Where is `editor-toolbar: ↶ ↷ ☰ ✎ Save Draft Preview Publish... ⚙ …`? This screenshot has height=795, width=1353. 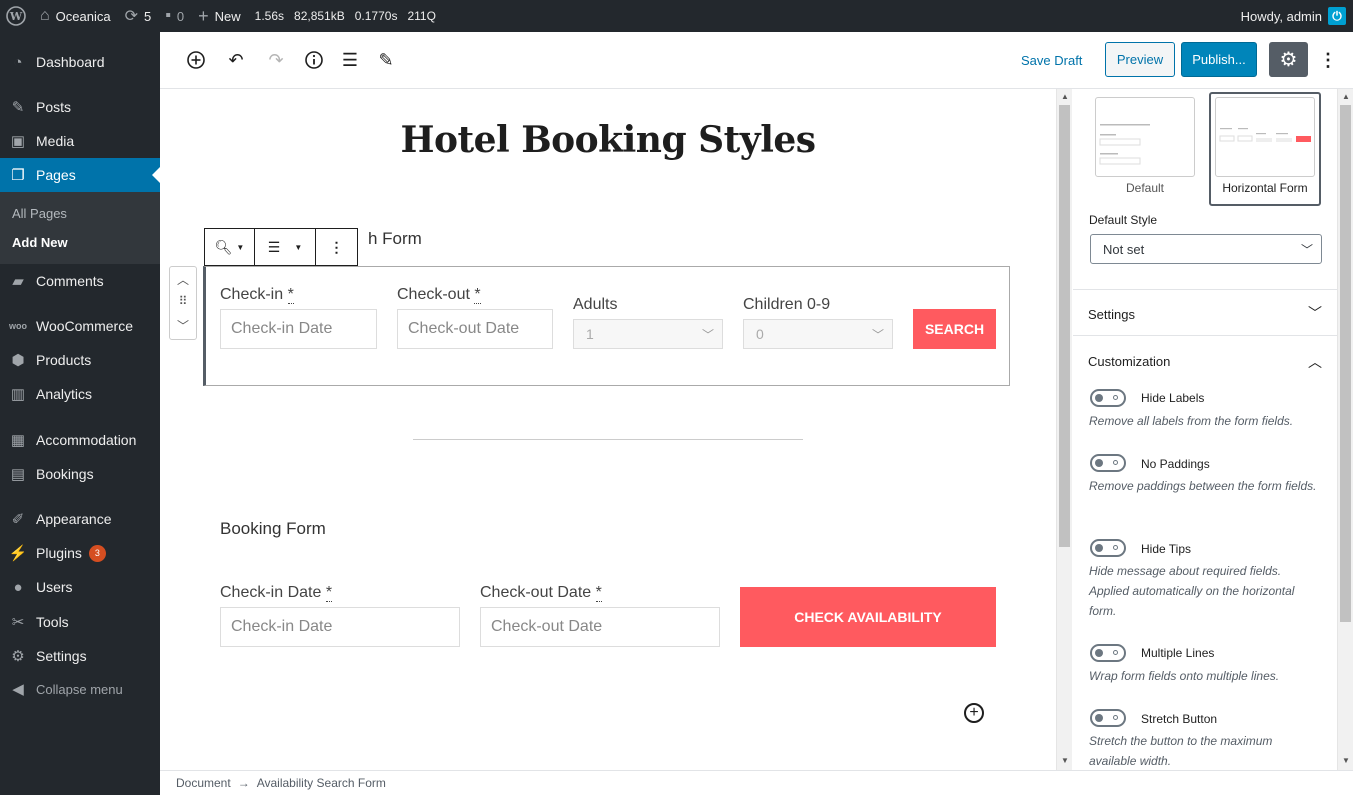
editor-toolbar: ↶ ↷ ☰ ✎ Save Draft Preview Publish... ⚙ … is located at coordinates (756, 60).